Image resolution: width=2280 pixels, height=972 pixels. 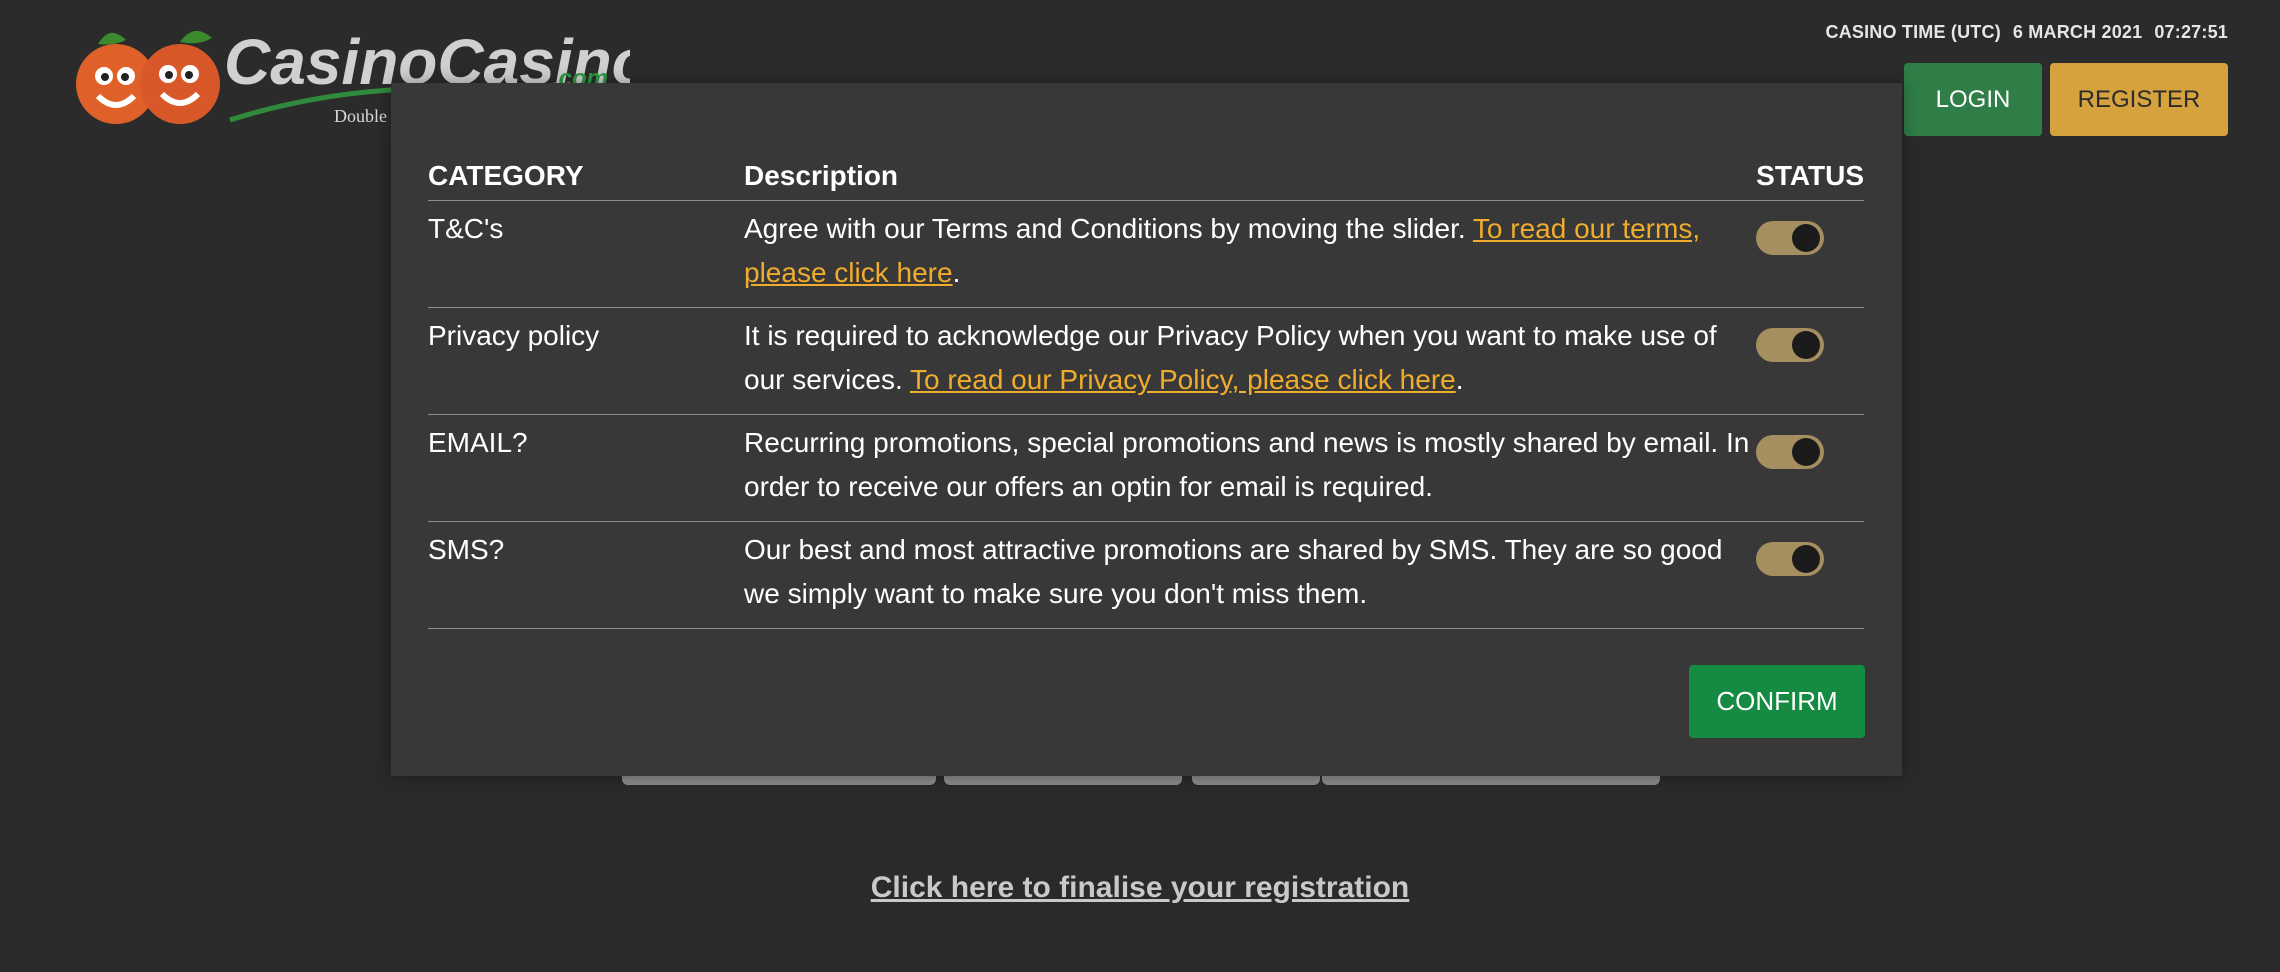 I want to click on clock-label: CASINO TIME (UTC), so click(x=1913, y=32).